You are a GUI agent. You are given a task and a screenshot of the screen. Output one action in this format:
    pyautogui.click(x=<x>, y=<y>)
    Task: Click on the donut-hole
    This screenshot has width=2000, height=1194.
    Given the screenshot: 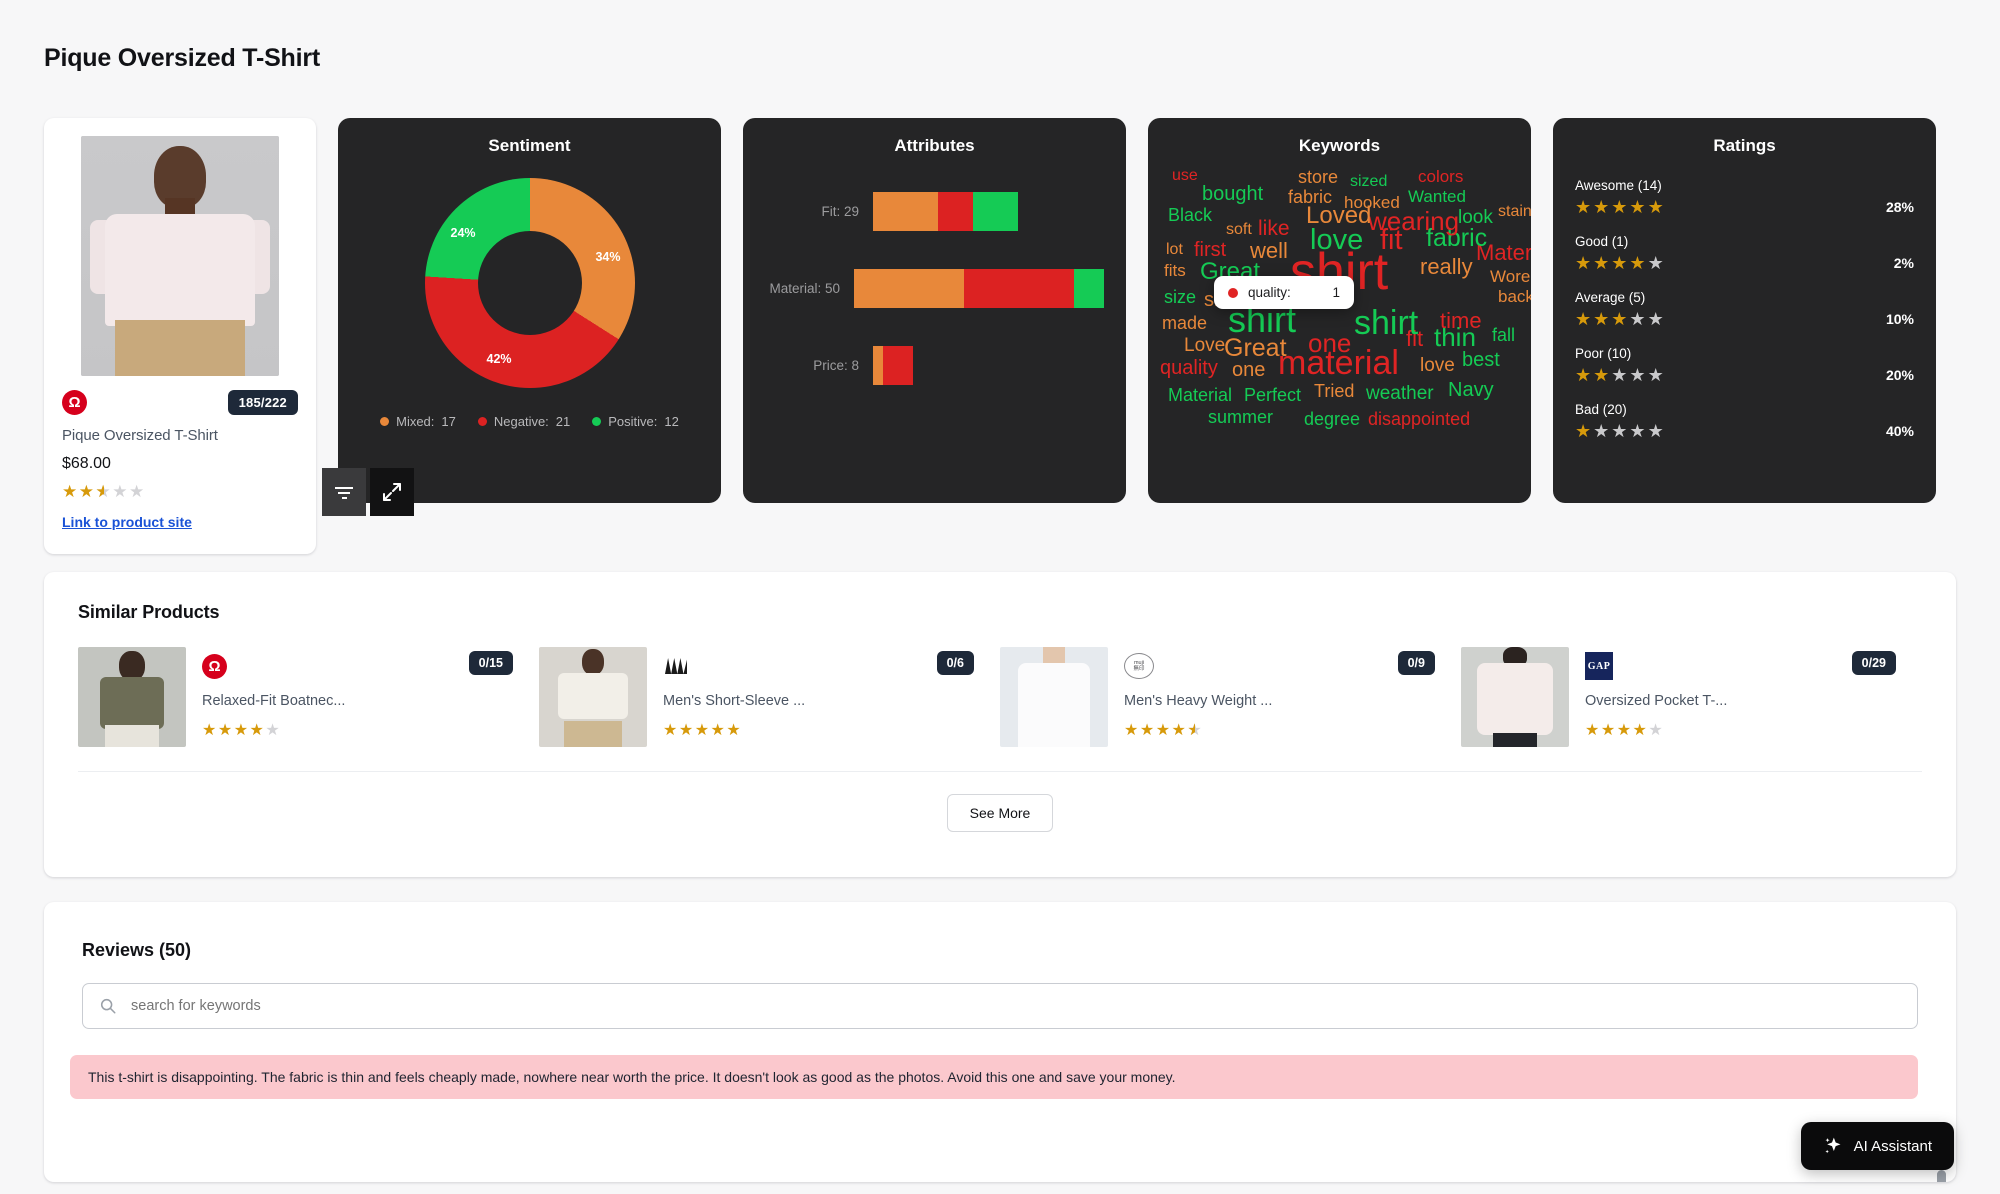 What is the action you would take?
    pyautogui.click(x=529, y=283)
    